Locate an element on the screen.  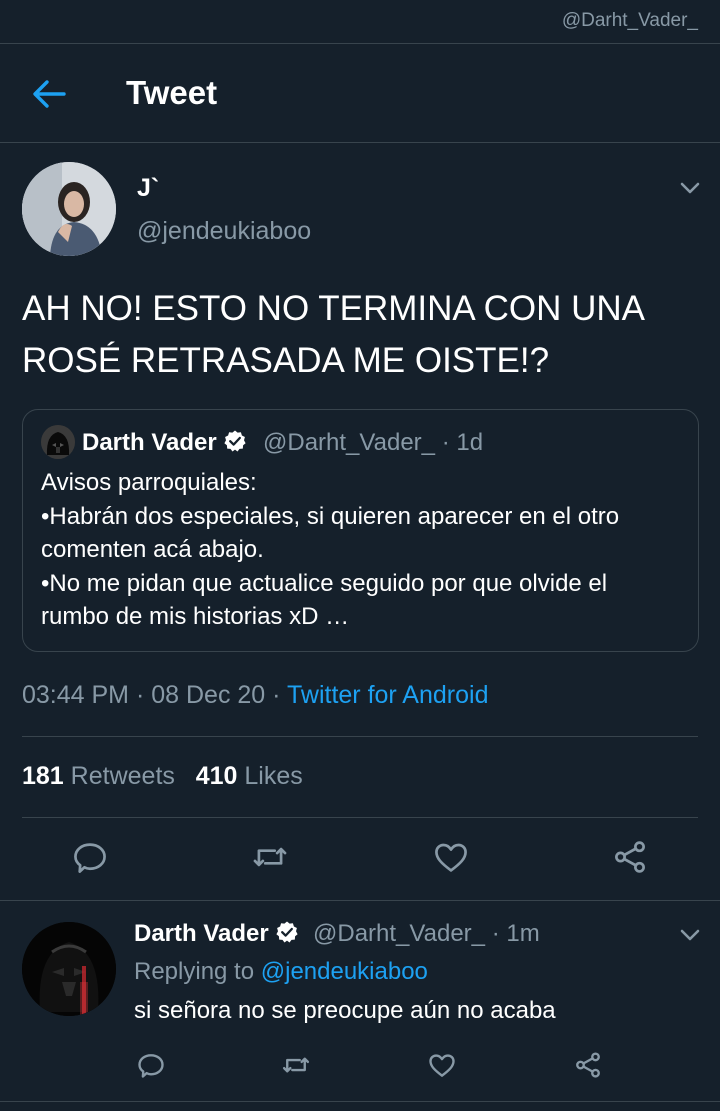
quoted-author-meta: @Darht_Vader_ · 1d is located at coordinates (373, 443).